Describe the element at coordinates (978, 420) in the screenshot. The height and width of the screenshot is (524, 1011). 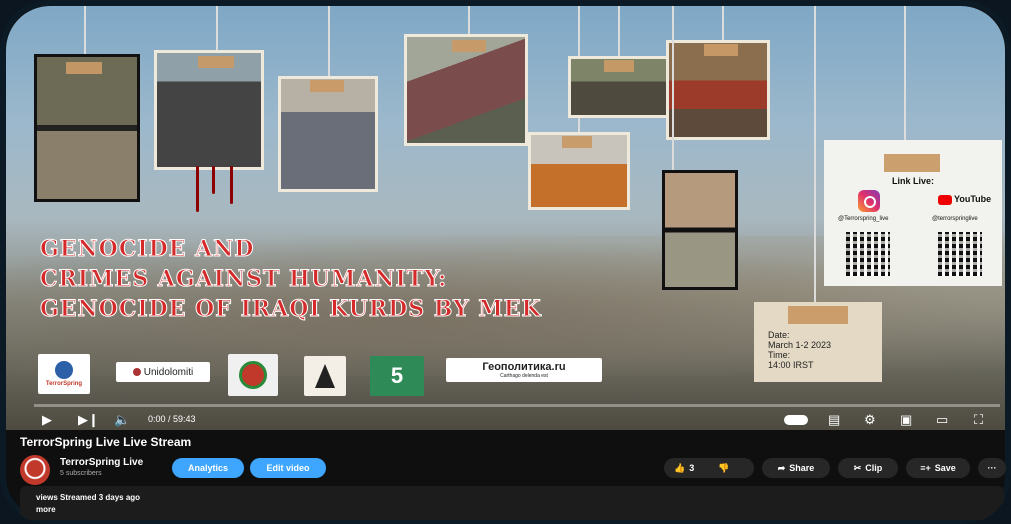
I see `fullscreen-icon: ⛶` at that location.